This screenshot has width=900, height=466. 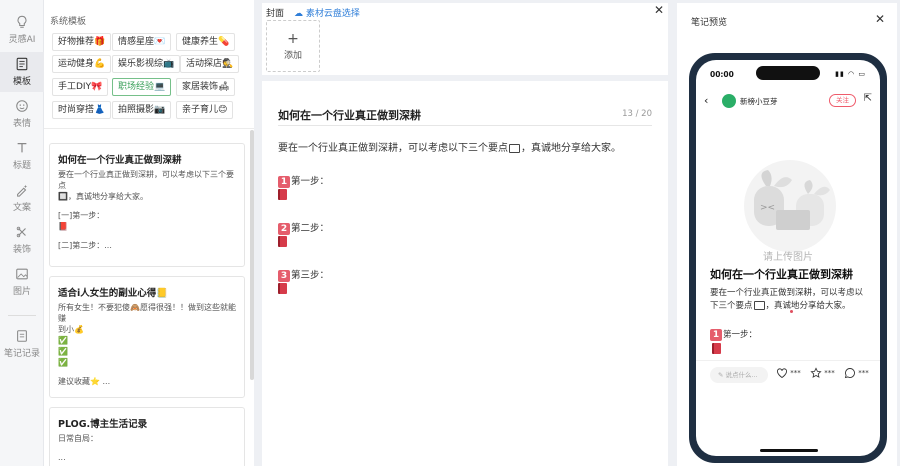 I want to click on star-icon, so click(x=816, y=372).